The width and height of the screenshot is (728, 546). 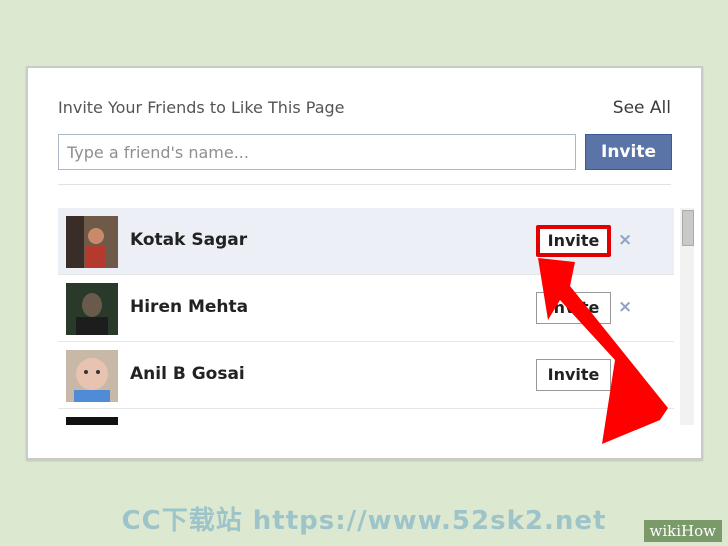 I want to click on wikihow-logo: wikiHow, so click(x=682, y=531).